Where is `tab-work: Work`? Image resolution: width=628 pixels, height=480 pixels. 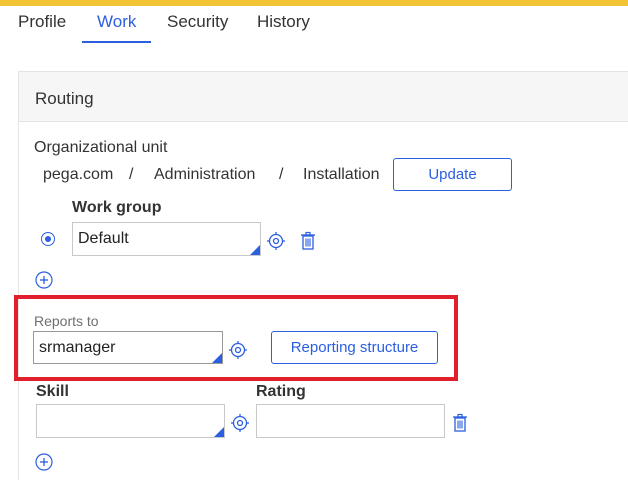
tab-work: Work is located at coordinates (116, 22).